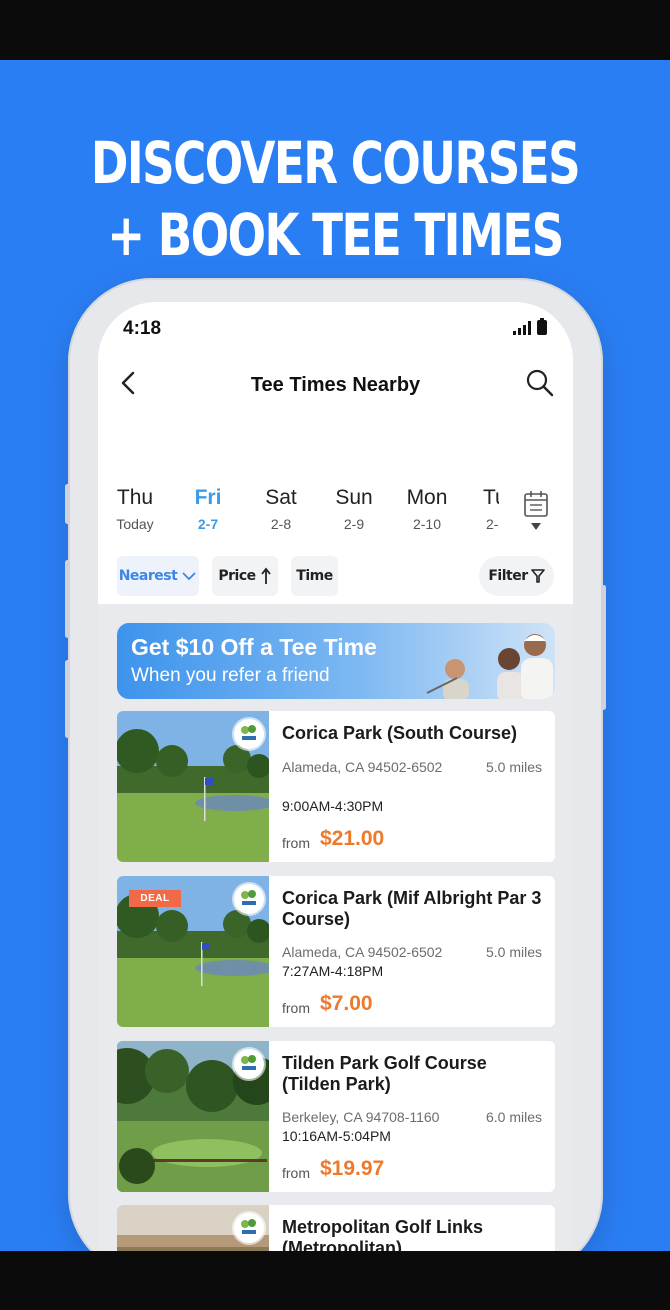 The image size is (670, 1310). Describe the element at coordinates (335, 385) in the screenshot. I see `page-title: Tee Times Nearby` at that location.